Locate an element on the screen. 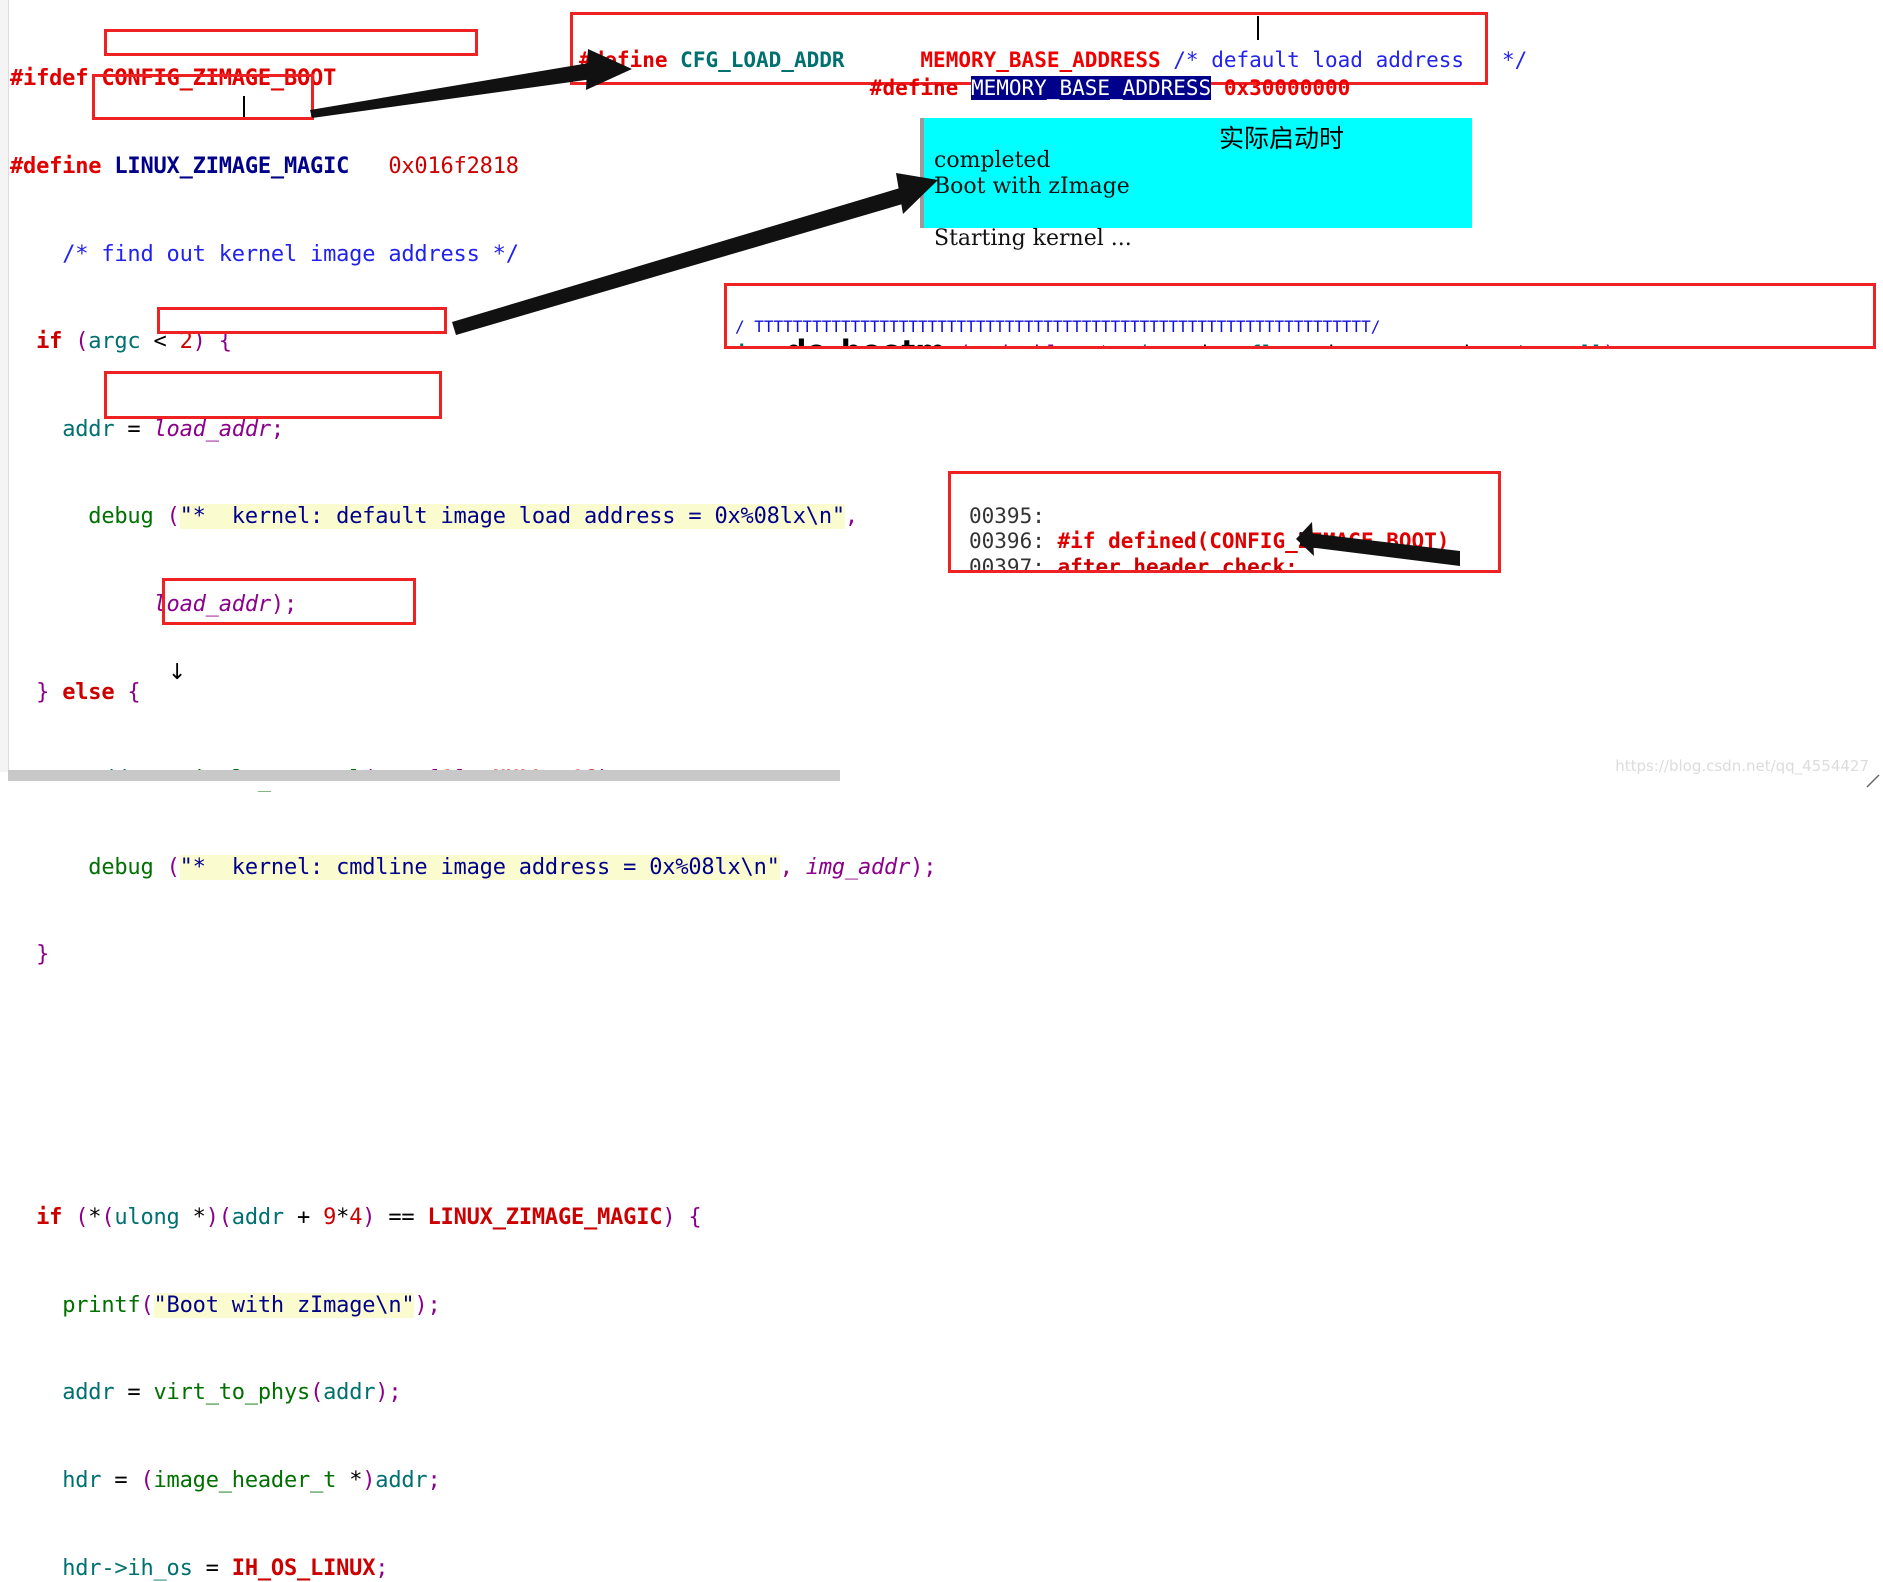  bootm-sep-1: , int is located at coordinates (1211, 345).